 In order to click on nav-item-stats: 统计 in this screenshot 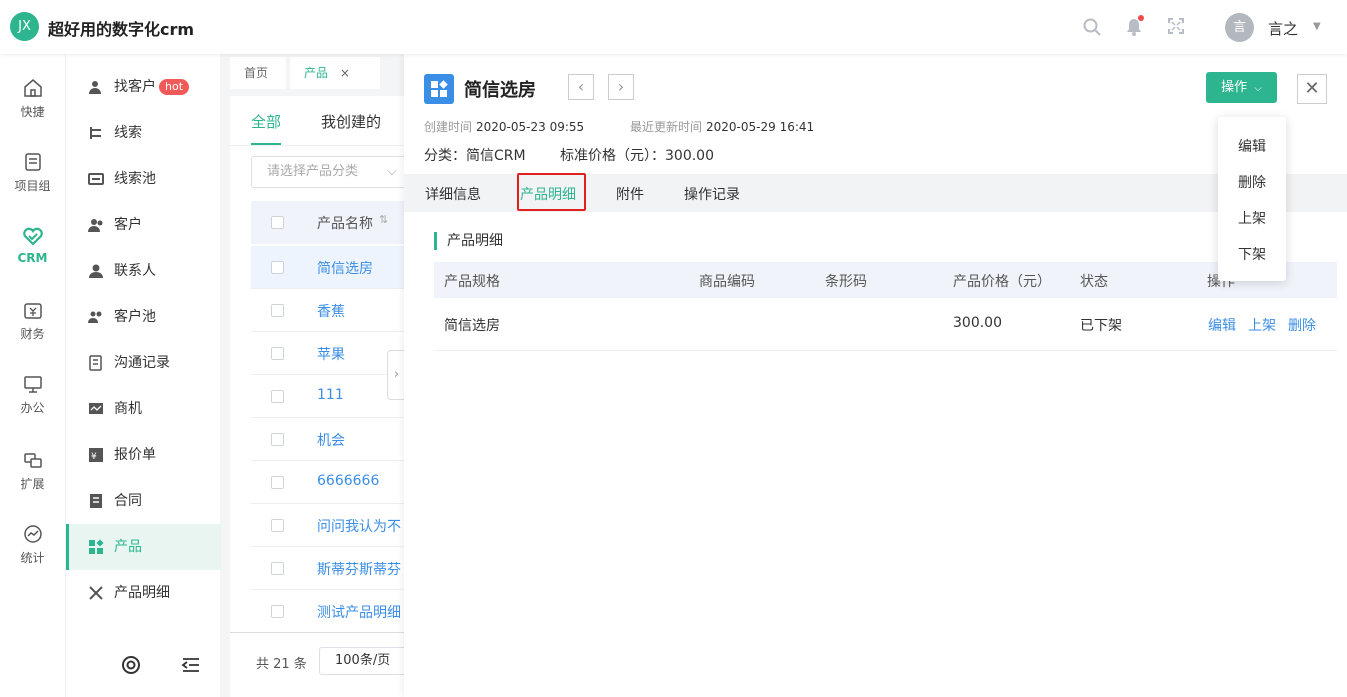, I will do `click(32, 561)`.